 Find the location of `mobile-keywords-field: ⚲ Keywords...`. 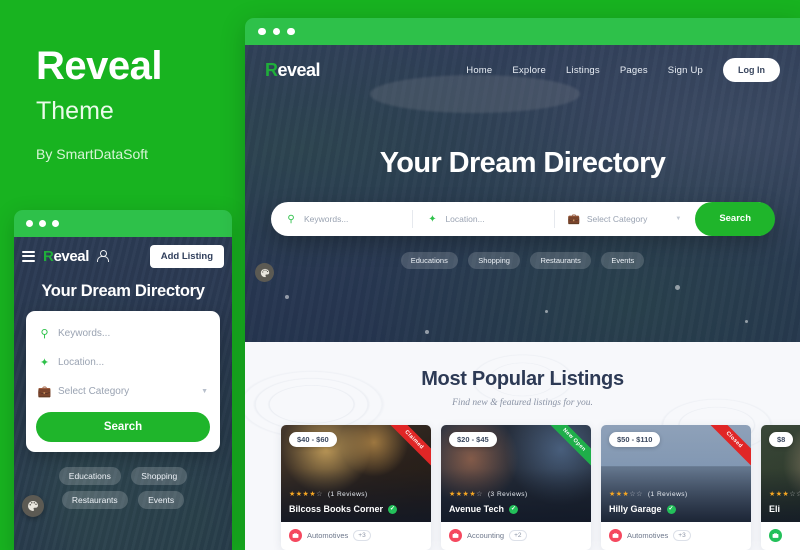

mobile-keywords-field: ⚲ Keywords... is located at coordinates (123, 333).